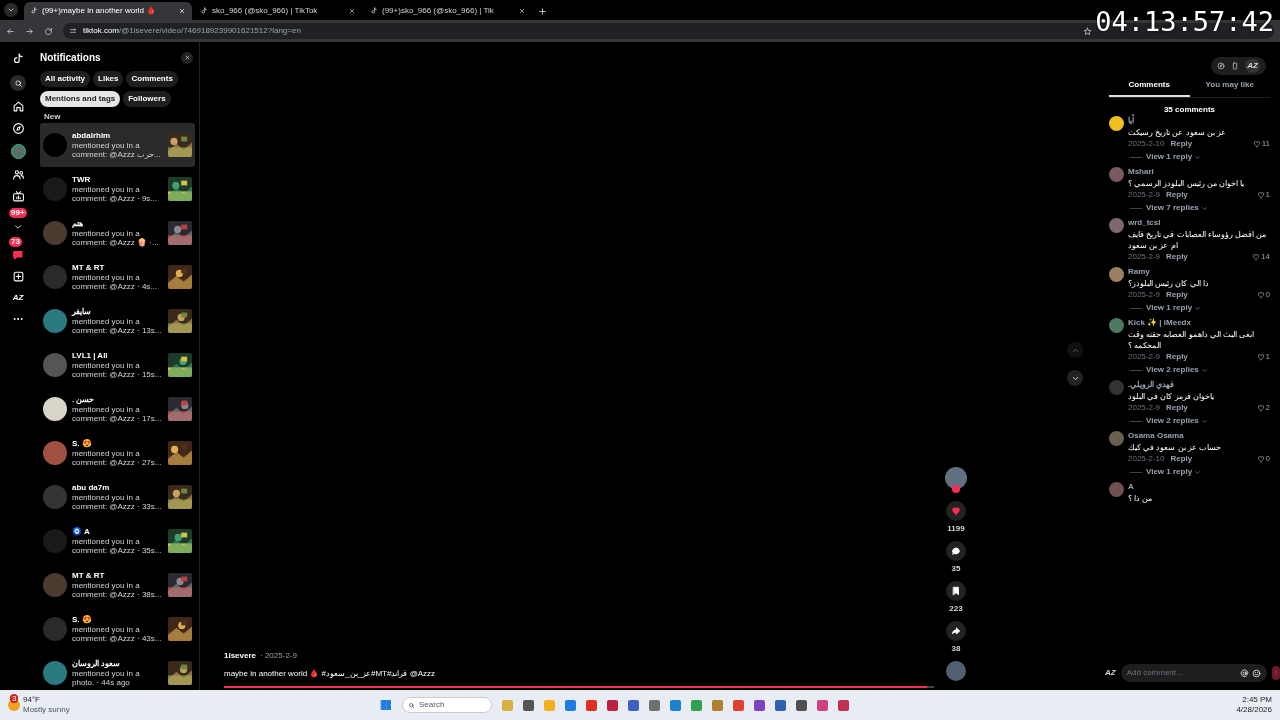  I want to click on filter-chip: Followers, so click(147, 99).